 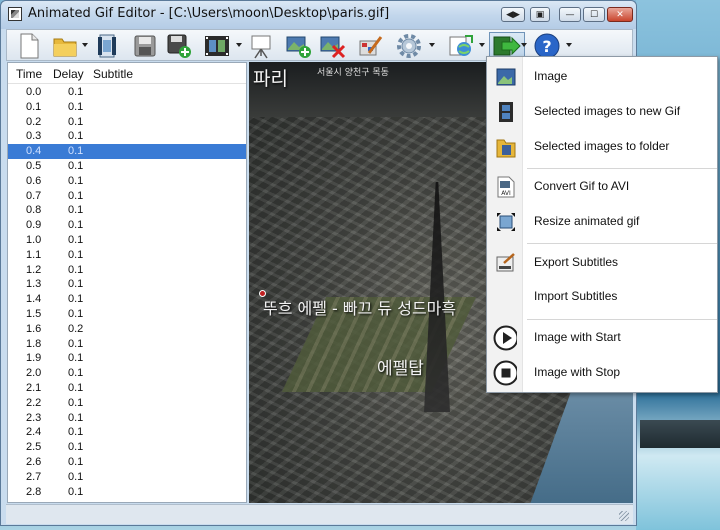 I want to click on nav-arrows-button: ◀▶, so click(x=513, y=14).